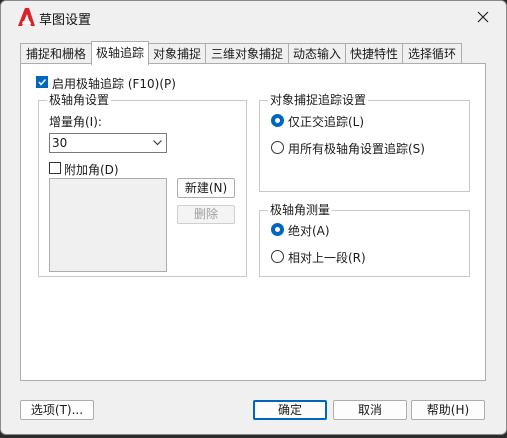  Describe the element at coordinates (65, 20) in the screenshot. I see `window-title: 草图设置` at that location.